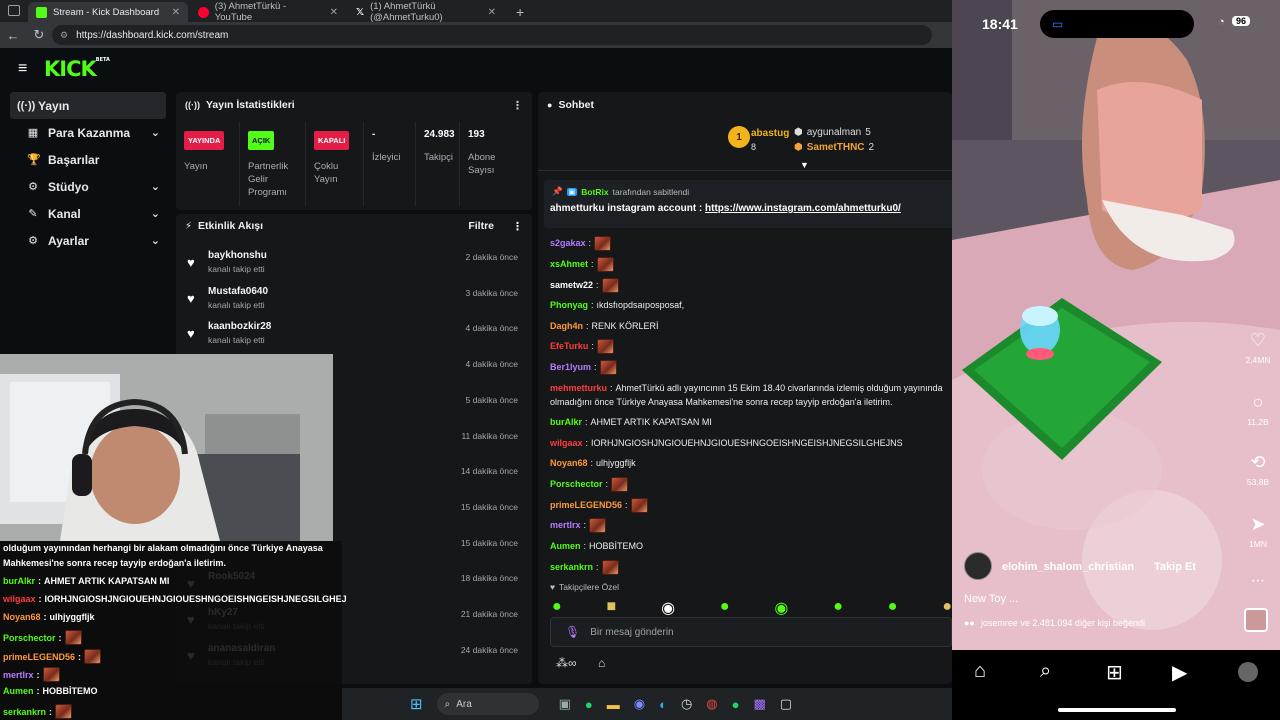 Image resolution: width=1280 pixels, height=720 pixels. What do you see at coordinates (759, 704) in the screenshot?
I see `twitch-icon: ▩` at bounding box center [759, 704].